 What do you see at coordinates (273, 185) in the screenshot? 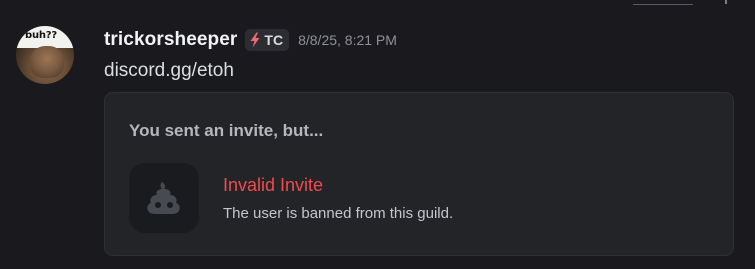
I see `invite-title: Invalid Invite` at bounding box center [273, 185].